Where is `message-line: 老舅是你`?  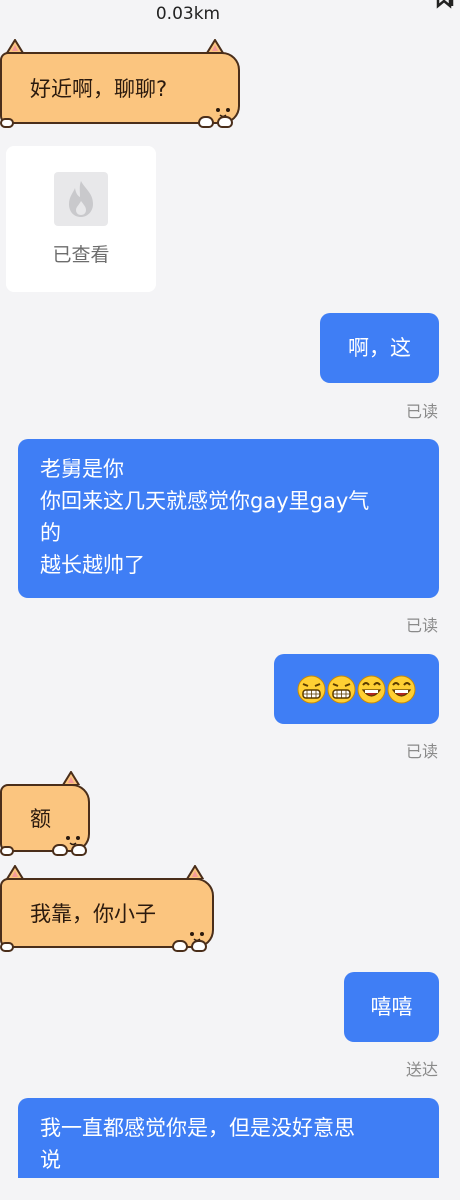
message-line: 老舅是你 is located at coordinates (82, 469).